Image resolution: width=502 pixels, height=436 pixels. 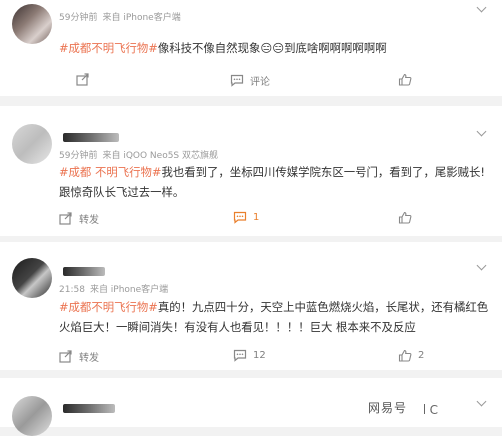 What do you see at coordinates (160, 156) in the screenshot?
I see `post-source: 来自 iQOO Neo5S 双芯旗舰` at bounding box center [160, 156].